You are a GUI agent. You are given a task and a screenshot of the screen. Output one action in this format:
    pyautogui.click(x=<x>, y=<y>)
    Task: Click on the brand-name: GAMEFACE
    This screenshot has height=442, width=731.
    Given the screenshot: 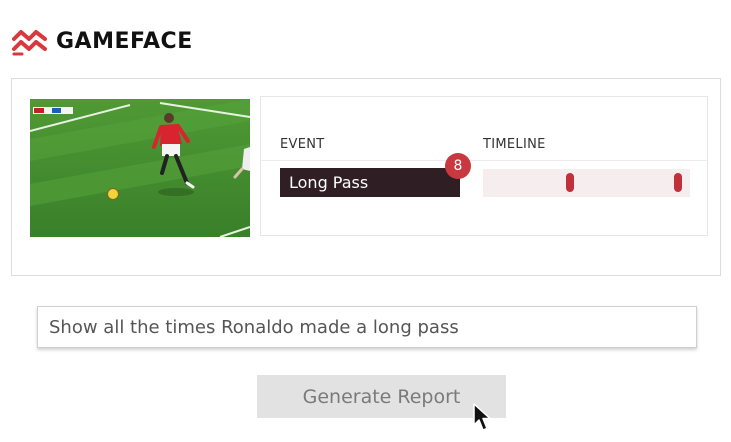 What is the action you would take?
    pyautogui.click(x=124, y=42)
    